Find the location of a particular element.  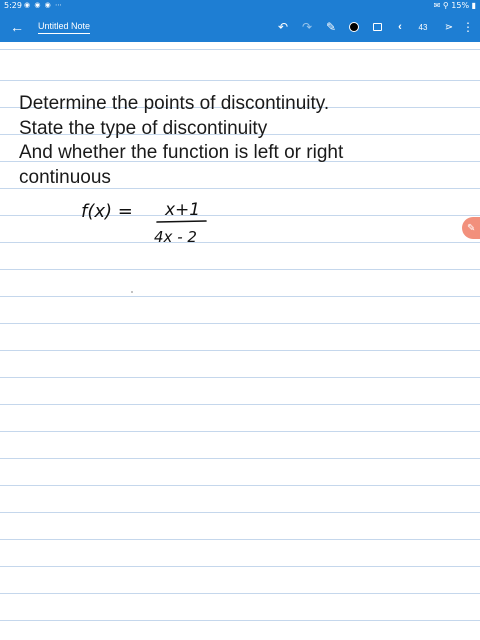

handwritten-numerator: x+1 is located at coordinates (182, 210).